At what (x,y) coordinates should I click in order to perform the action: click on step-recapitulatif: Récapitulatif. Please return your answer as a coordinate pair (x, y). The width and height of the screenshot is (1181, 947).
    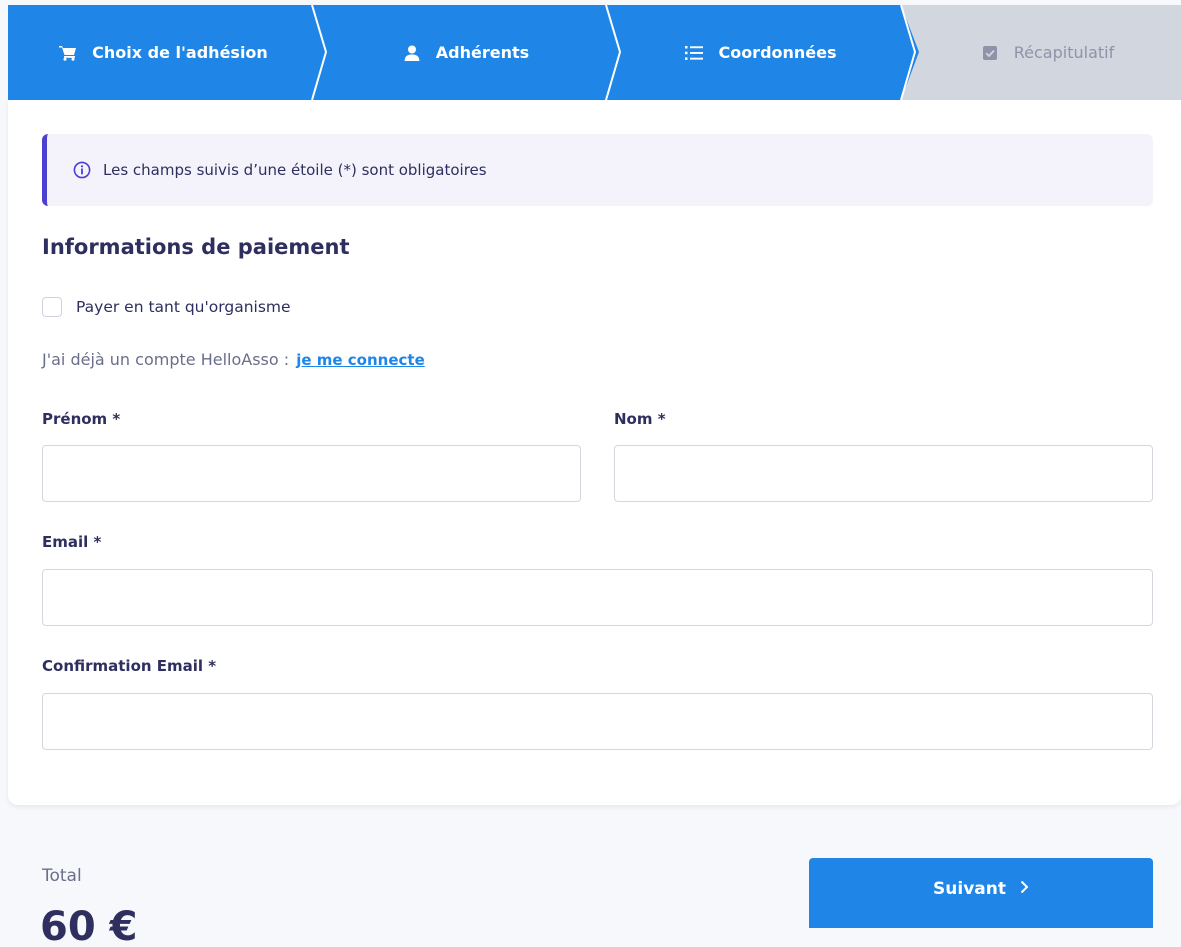
    Looking at the image, I should click on (1047, 52).